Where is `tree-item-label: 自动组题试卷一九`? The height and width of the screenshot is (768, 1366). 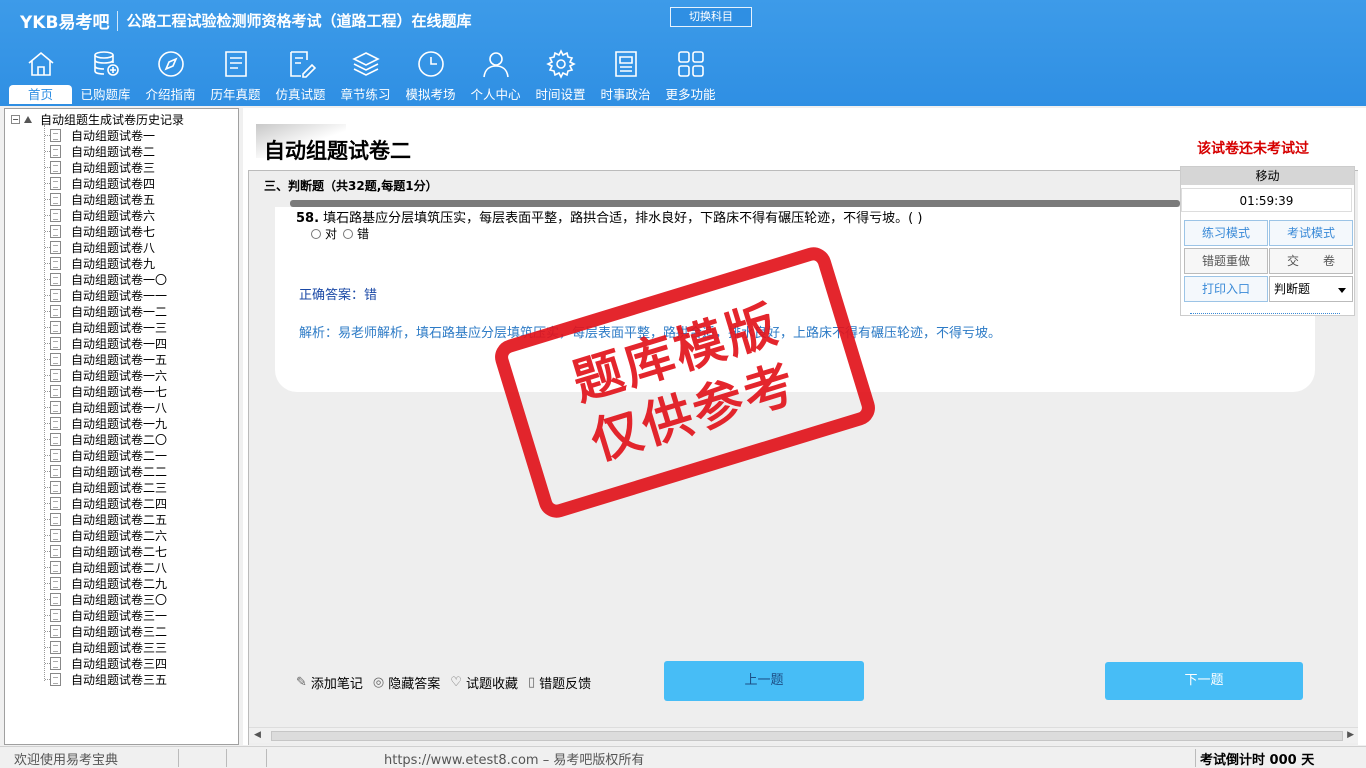 tree-item-label: 自动组题试卷一九 is located at coordinates (119, 423).